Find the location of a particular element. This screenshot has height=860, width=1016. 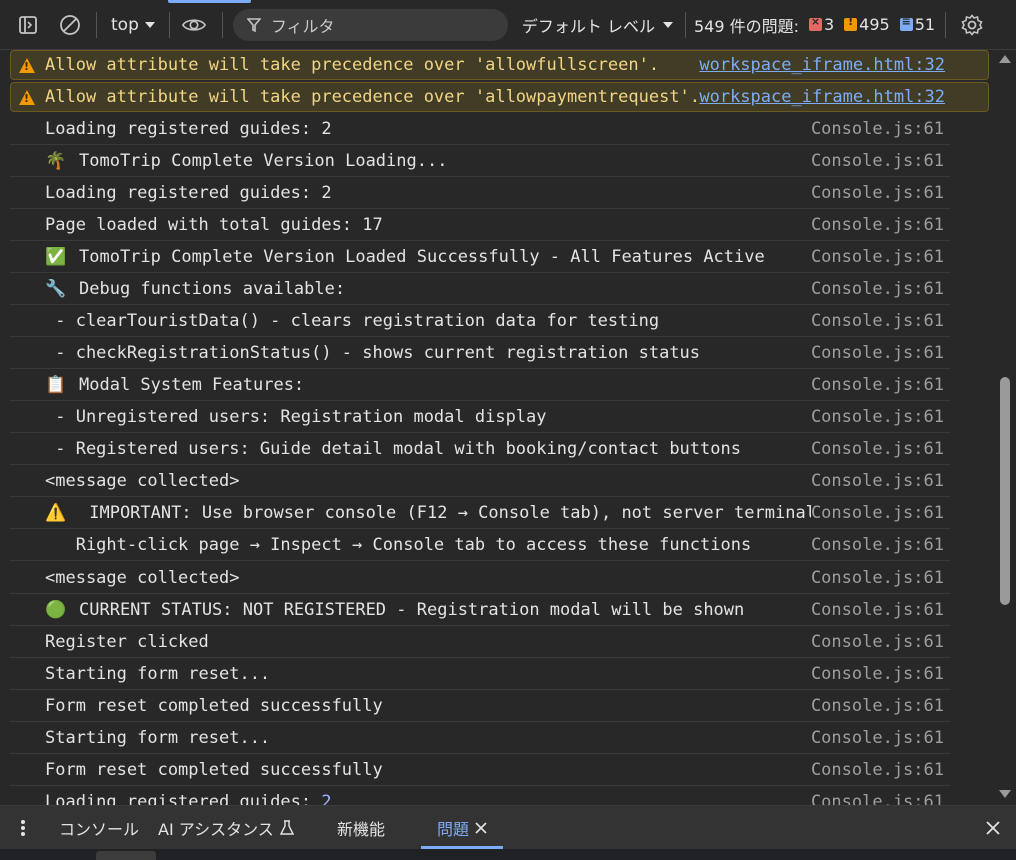

context-label: top is located at coordinates (125, 24).